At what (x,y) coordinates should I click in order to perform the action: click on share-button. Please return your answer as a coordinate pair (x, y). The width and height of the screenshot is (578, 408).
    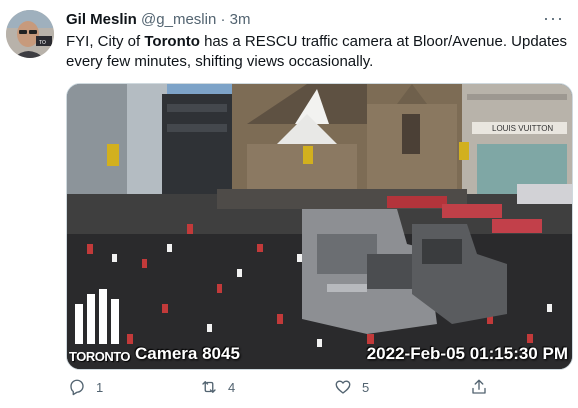
    Looking at the image, I should click on (479, 387).